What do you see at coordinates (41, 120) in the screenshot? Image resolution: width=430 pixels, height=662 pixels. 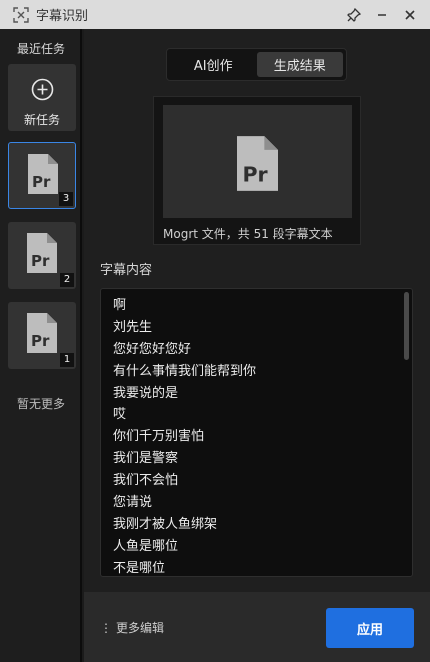 I see `new-task-label: 新任务` at bounding box center [41, 120].